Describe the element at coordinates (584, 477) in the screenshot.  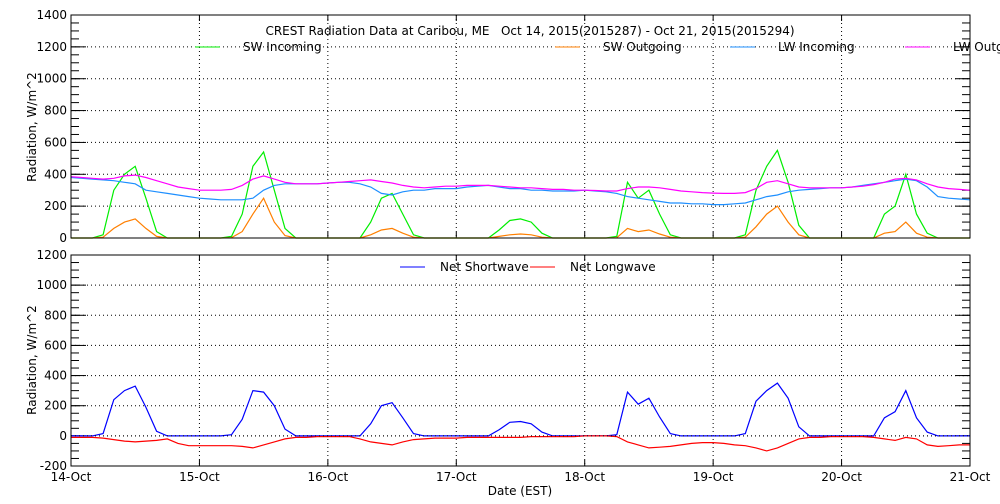
I see `x-tick-label: 18-Oct` at that location.